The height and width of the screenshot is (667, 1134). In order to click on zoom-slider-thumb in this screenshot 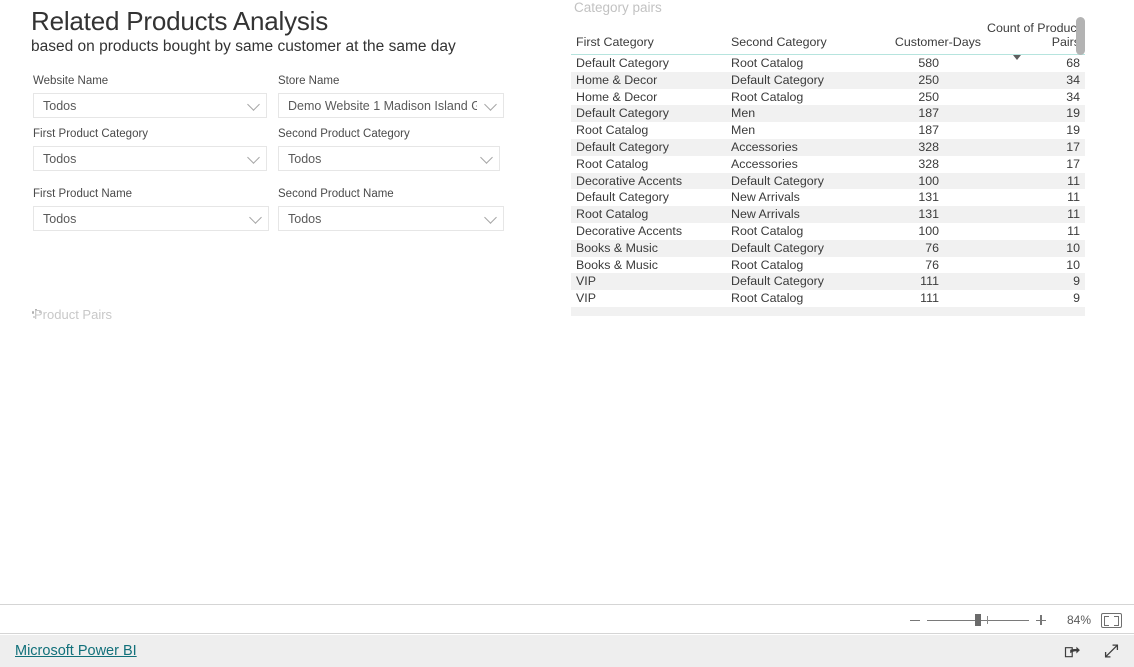, I will do `click(978, 620)`.